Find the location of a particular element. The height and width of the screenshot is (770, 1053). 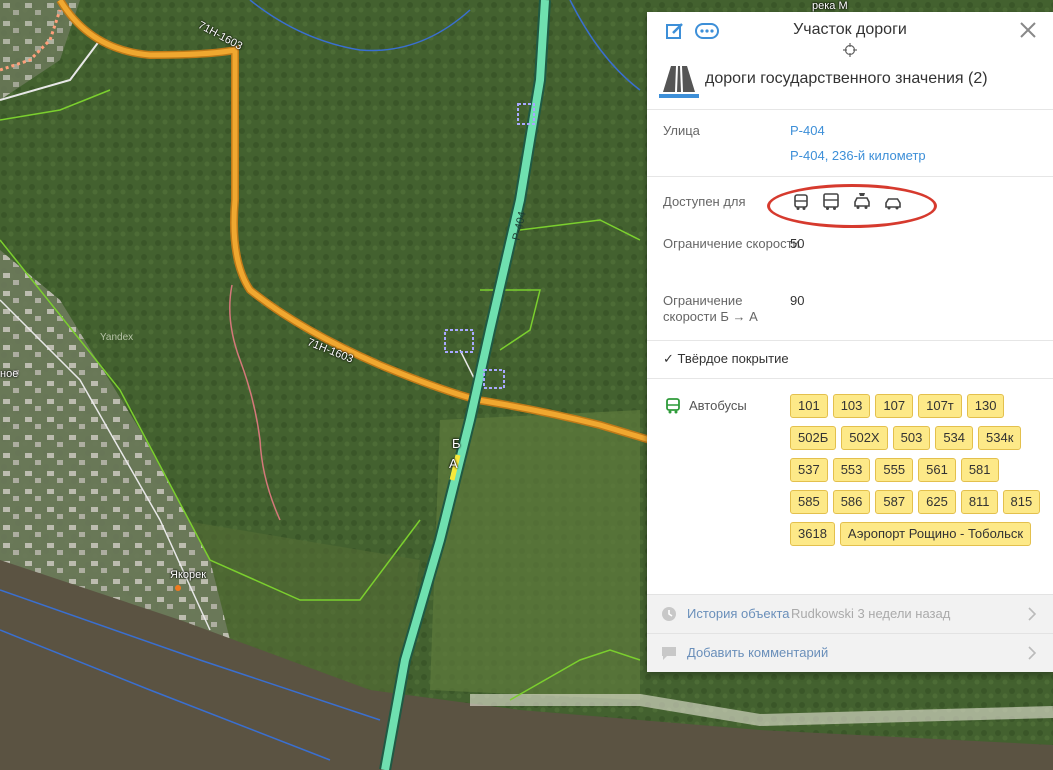

bus-route-chip: 503 is located at coordinates (911, 438).